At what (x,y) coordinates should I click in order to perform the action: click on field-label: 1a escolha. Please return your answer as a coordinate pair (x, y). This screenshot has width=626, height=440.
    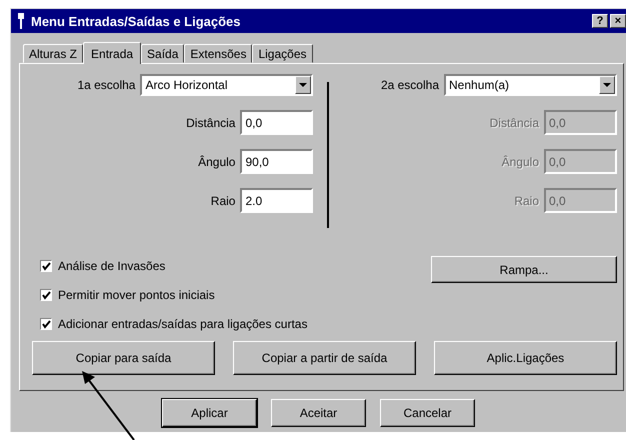
    Looking at the image, I should click on (106, 85).